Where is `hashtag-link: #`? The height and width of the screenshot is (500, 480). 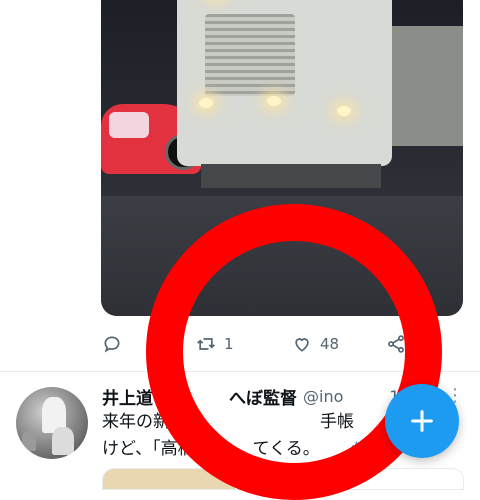 hashtag-link: # is located at coordinates (357, 449).